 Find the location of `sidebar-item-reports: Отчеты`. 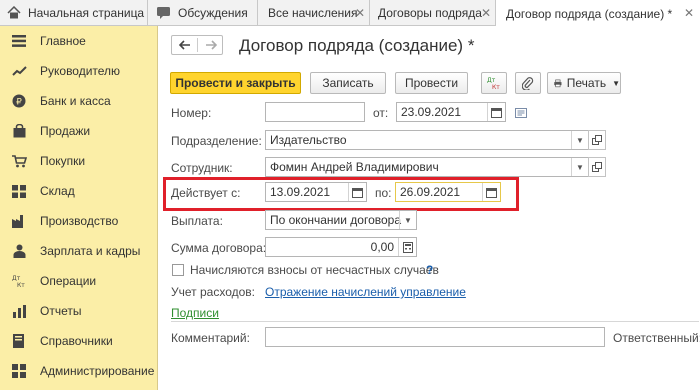

sidebar-item-reports: Отчеты is located at coordinates (79, 311).